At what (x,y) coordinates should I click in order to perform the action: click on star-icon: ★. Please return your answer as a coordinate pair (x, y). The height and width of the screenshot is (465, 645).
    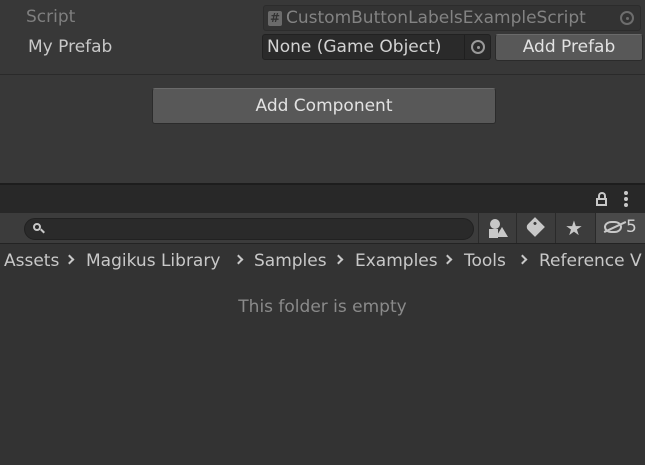
    Looking at the image, I should click on (574, 228).